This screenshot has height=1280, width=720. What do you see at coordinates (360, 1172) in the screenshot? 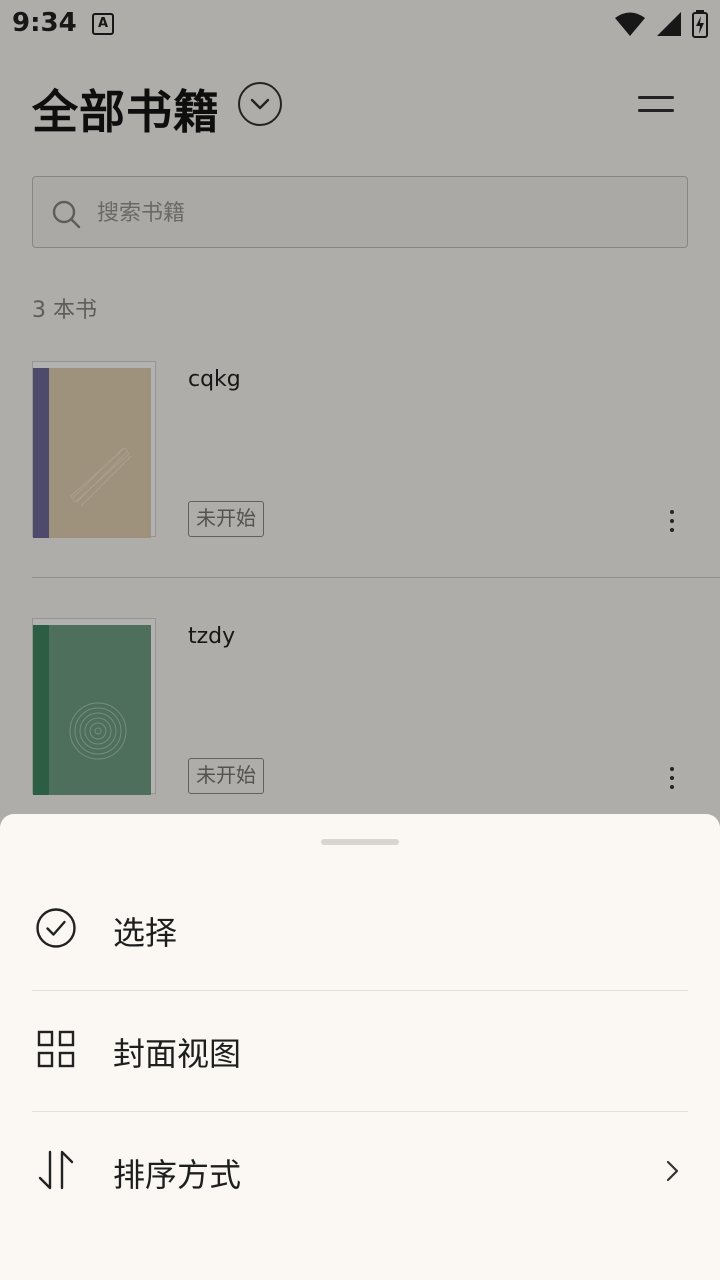
I see `sheet-item-sort: 排序方式` at bounding box center [360, 1172].